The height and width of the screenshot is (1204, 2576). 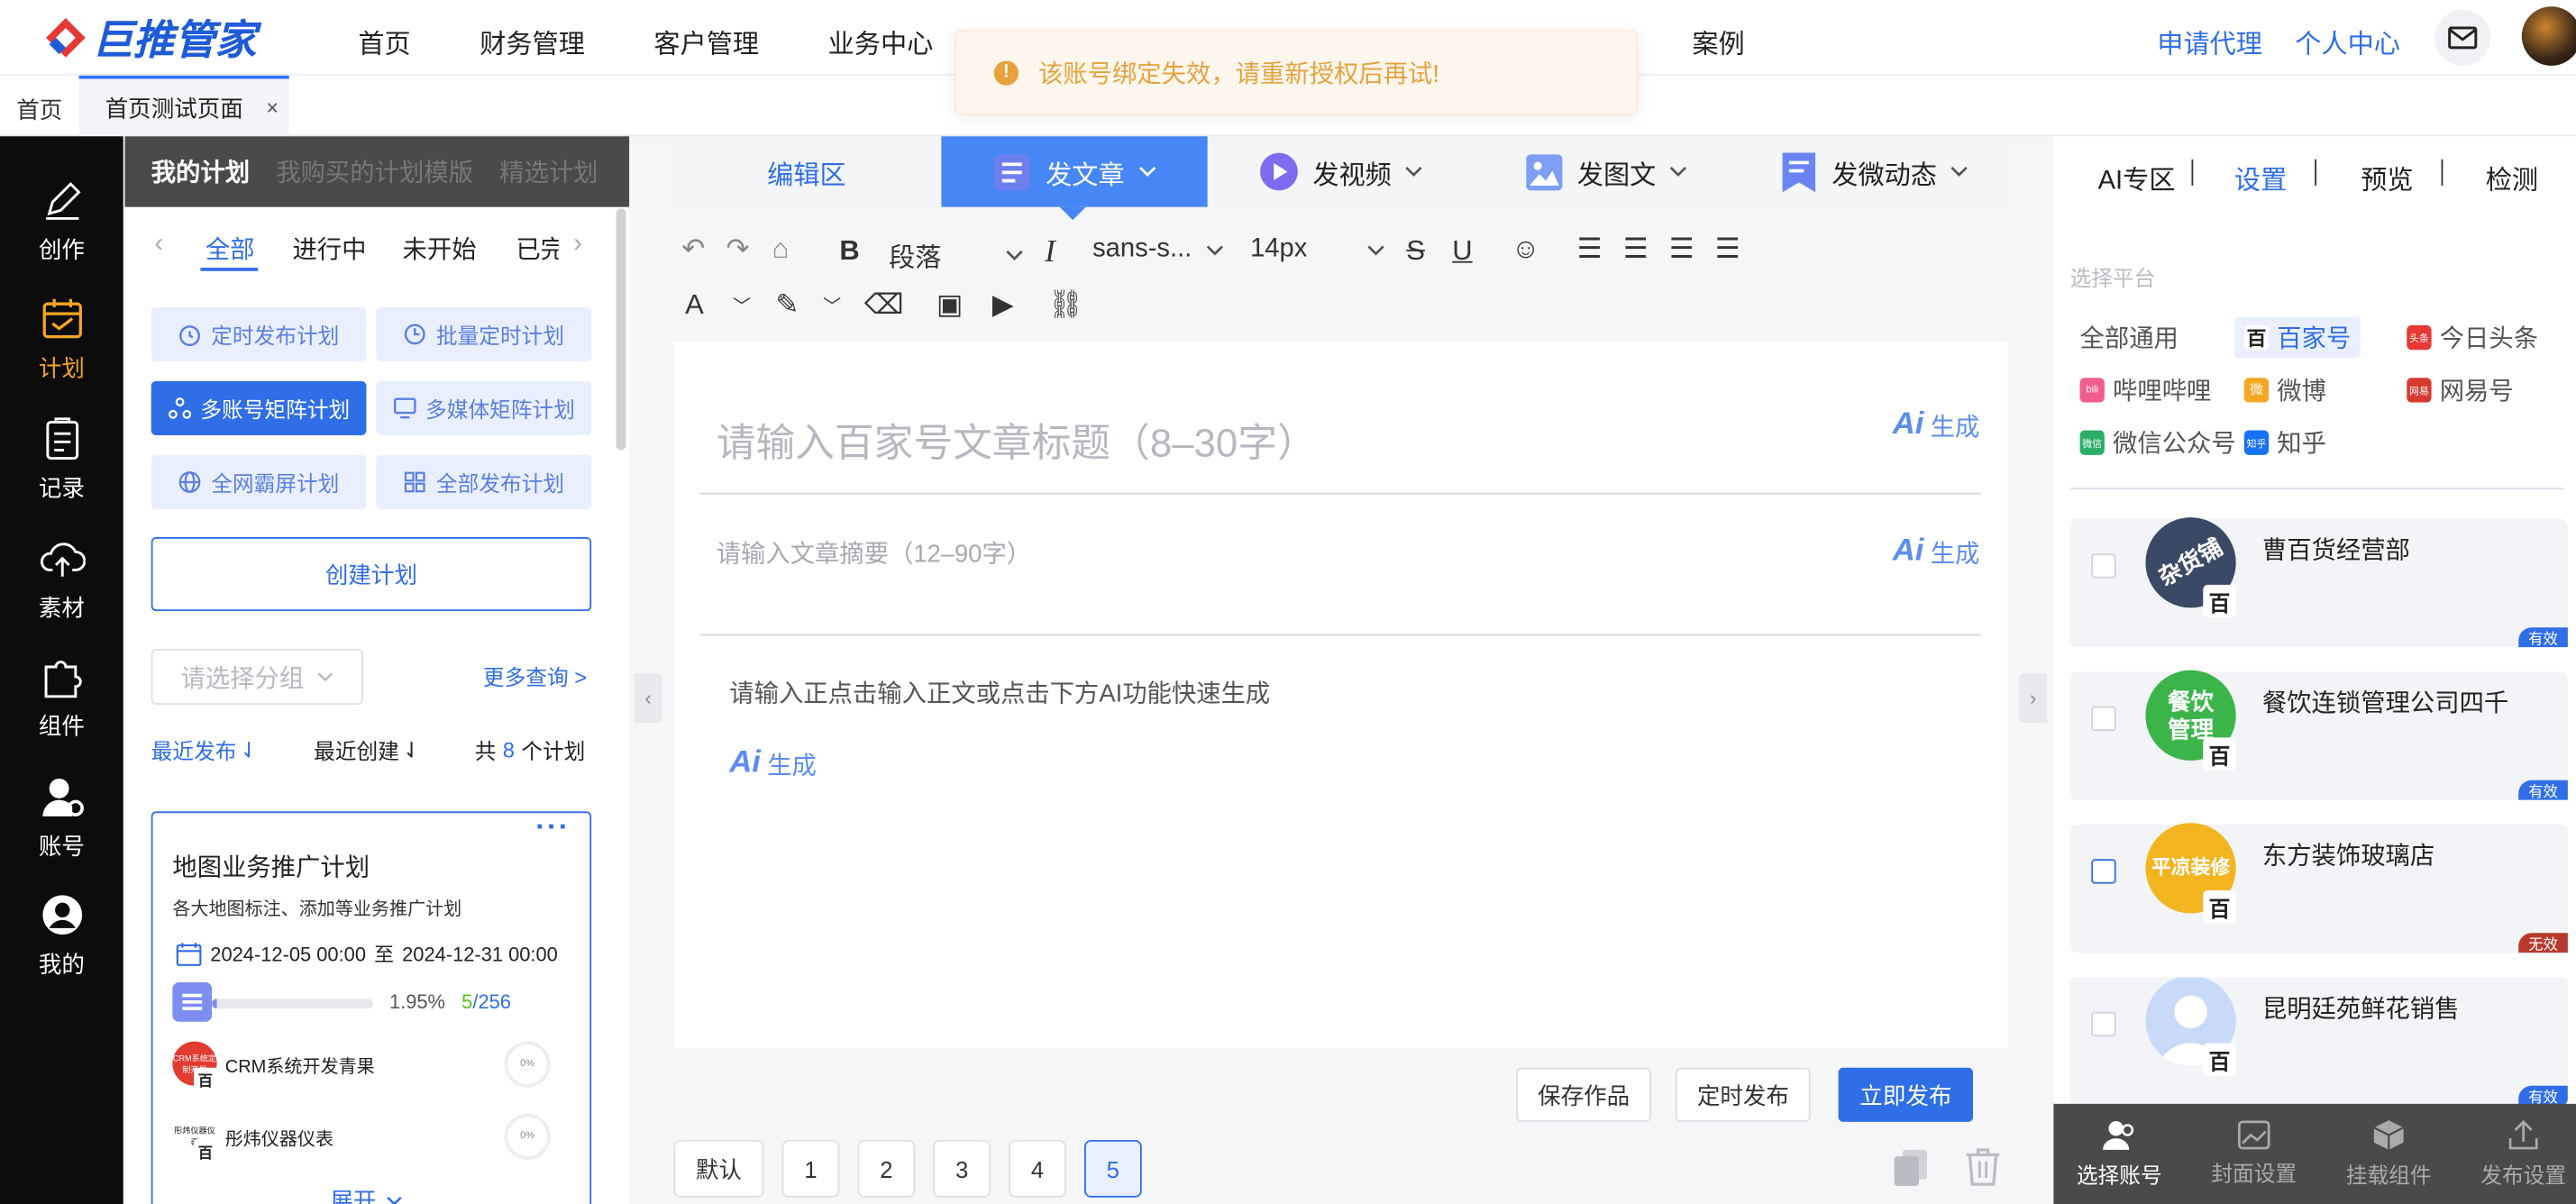 What do you see at coordinates (2260, 177) in the screenshot?
I see `tab-settings: 设置` at bounding box center [2260, 177].